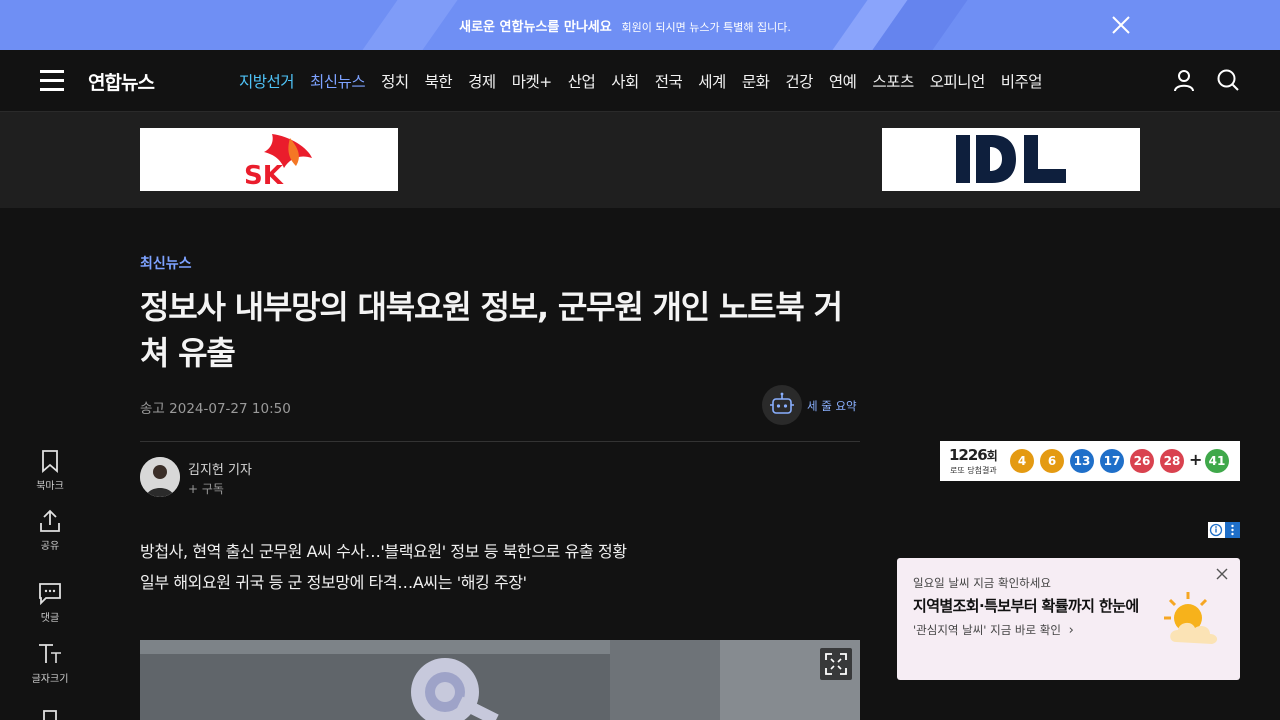  I want to click on lotto-result-label: 로또 당첨결과, so click(973, 470).